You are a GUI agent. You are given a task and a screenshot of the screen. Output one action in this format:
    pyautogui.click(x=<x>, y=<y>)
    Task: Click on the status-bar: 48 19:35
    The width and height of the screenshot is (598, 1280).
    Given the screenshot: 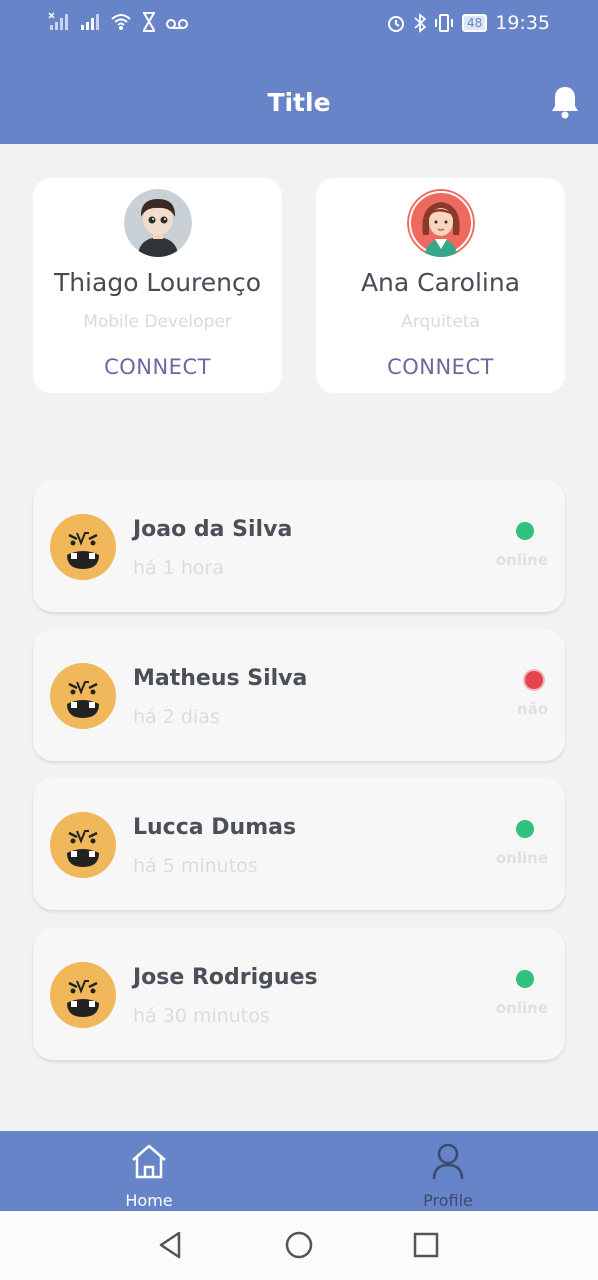 What is the action you would take?
    pyautogui.click(x=299, y=23)
    